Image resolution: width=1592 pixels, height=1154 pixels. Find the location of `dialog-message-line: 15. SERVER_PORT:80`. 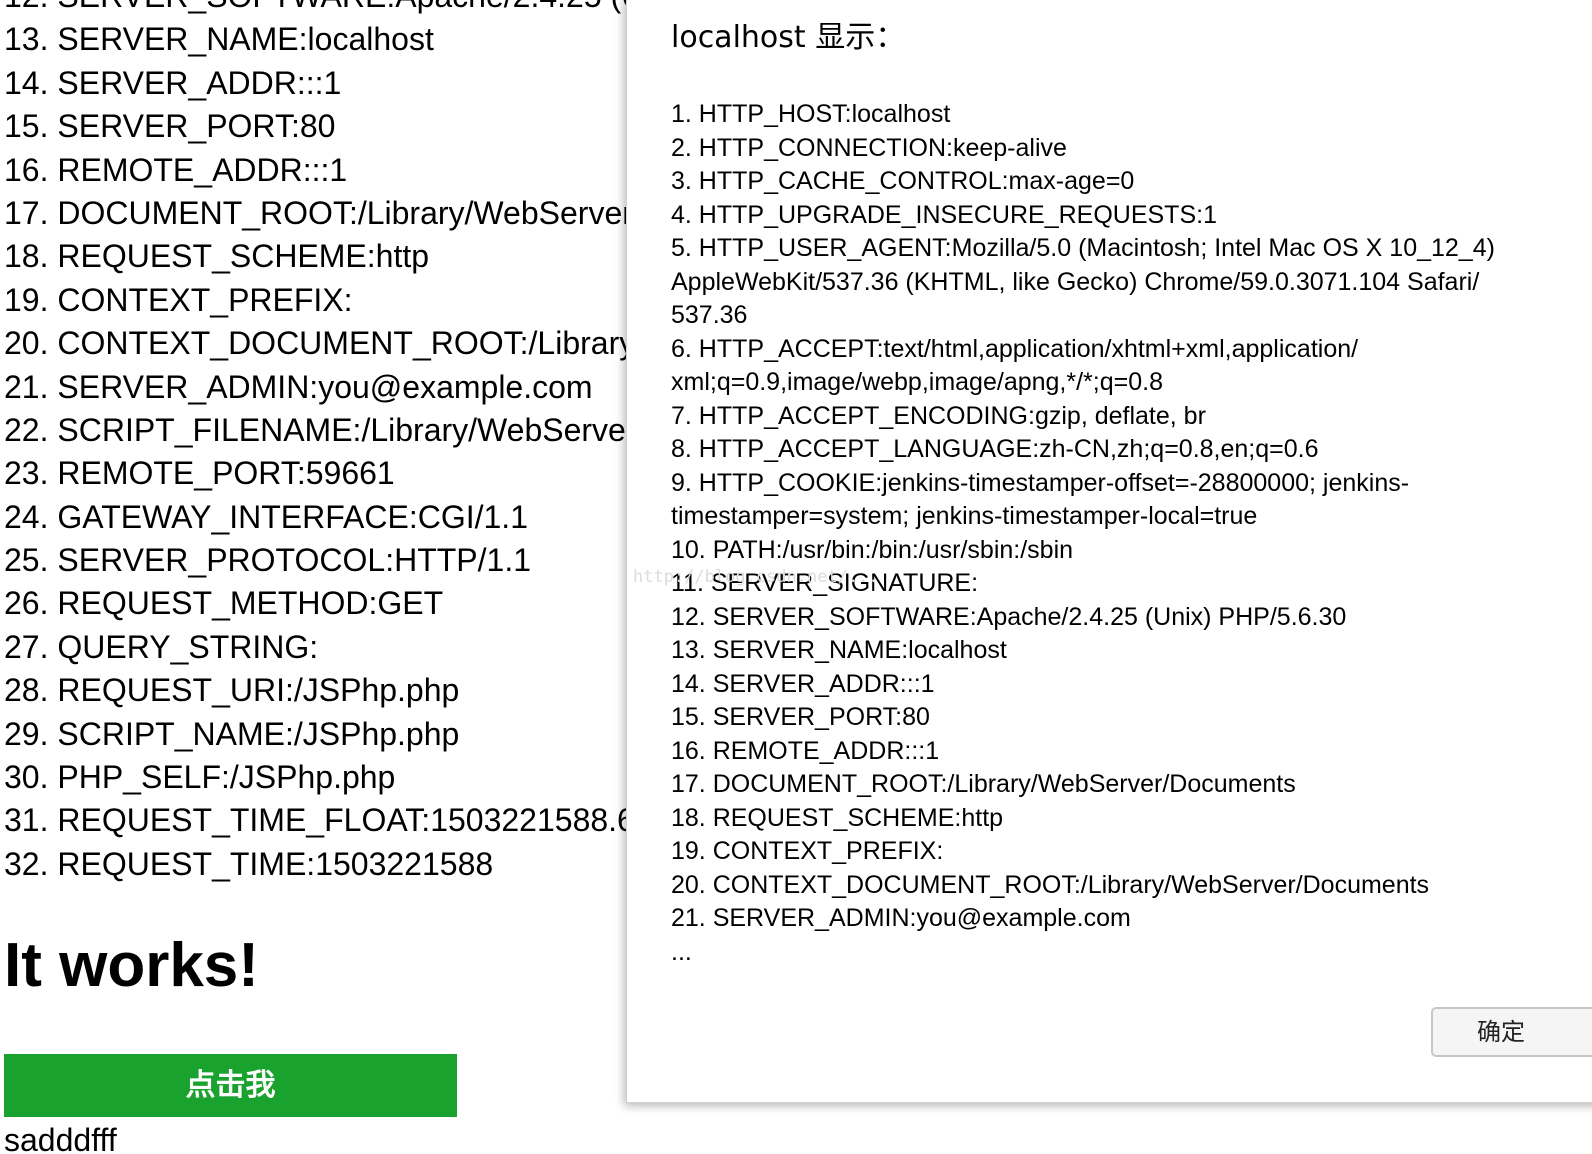

dialog-message-line: 15. SERVER_PORT:80 is located at coordinates (800, 717).